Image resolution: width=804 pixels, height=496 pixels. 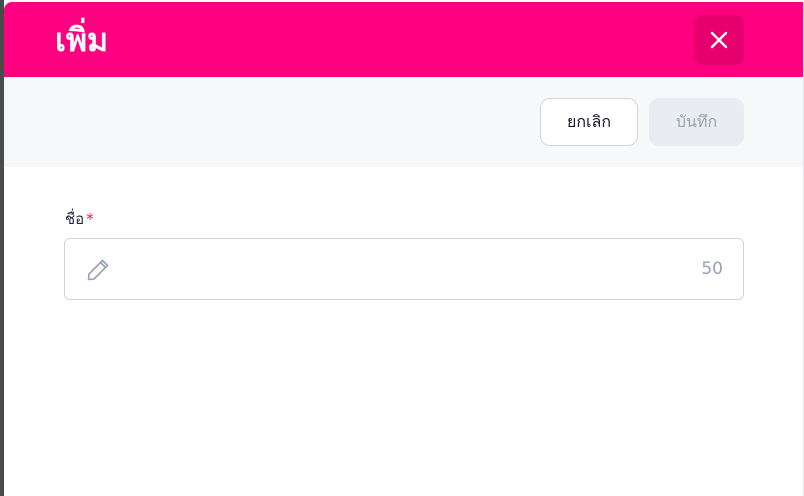 What do you see at coordinates (696, 122) in the screenshot?
I see `save-button: บันทึก` at bounding box center [696, 122].